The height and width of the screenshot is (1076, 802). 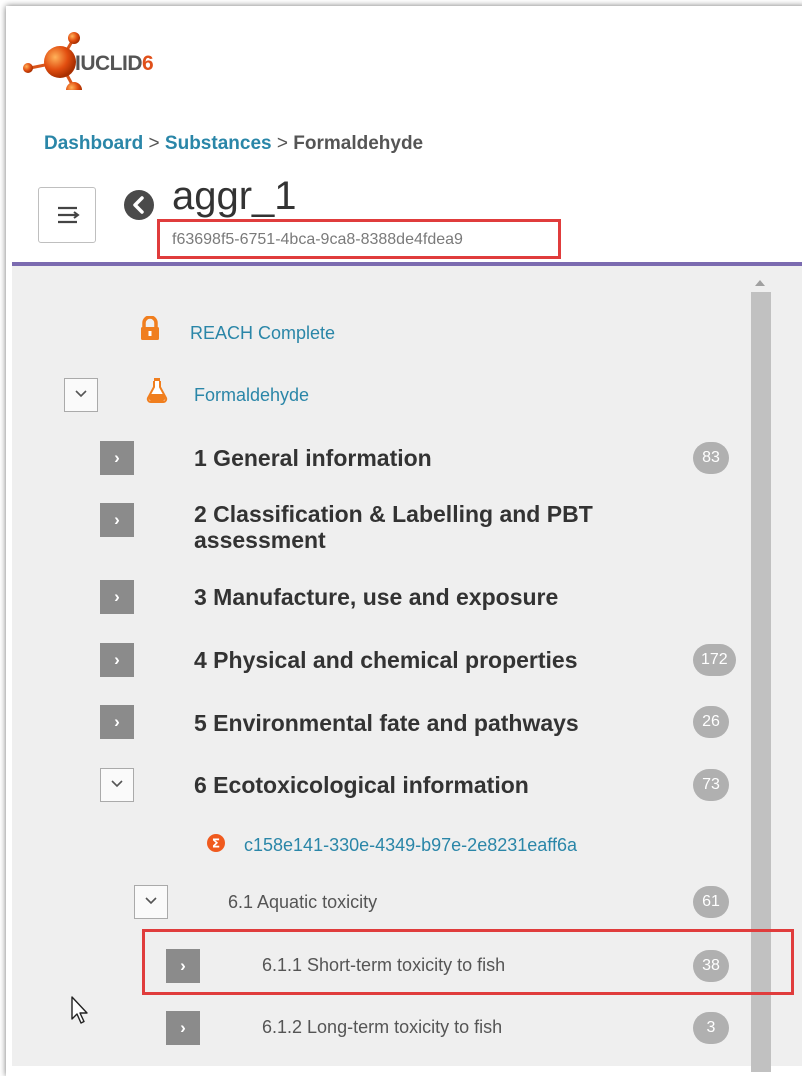 What do you see at coordinates (714, 660) in the screenshot?
I see `count-badge: 172` at bounding box center [714, 660].